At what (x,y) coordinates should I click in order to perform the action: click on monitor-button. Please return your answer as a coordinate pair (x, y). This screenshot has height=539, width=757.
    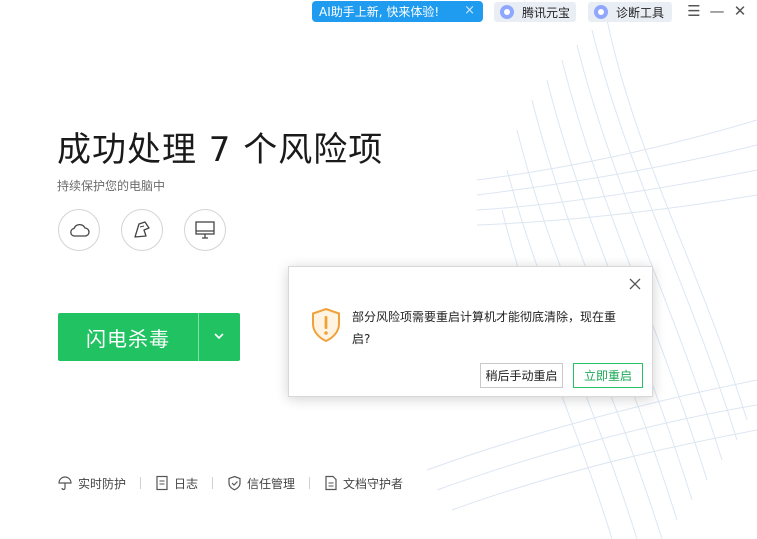
    Looking at the image, I should click on (205, 230).